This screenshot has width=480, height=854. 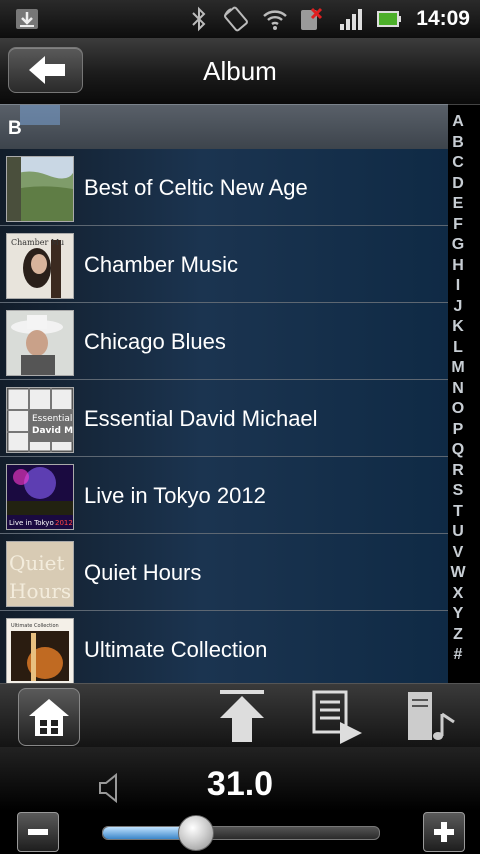 I want to click on volume-slider, so click(x=241, y=833).